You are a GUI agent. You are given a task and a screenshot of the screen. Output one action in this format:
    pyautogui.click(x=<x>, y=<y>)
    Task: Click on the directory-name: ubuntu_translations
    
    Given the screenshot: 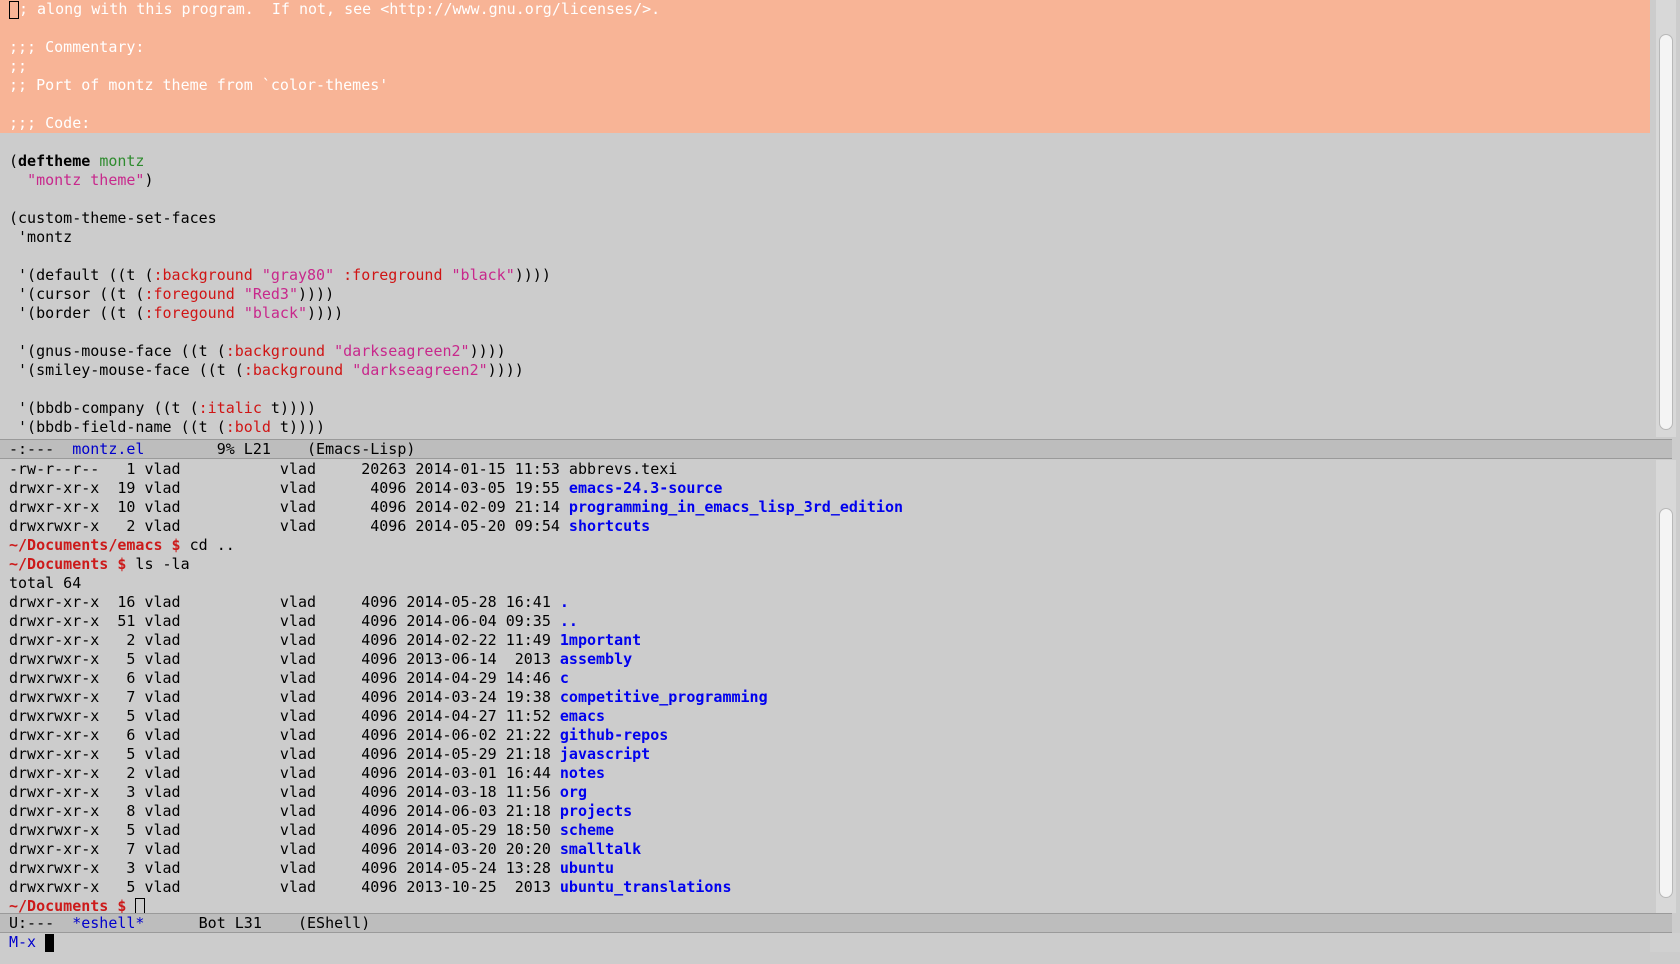 What is the action you would take?
    pyautogui.click(x=646, y=887)
    